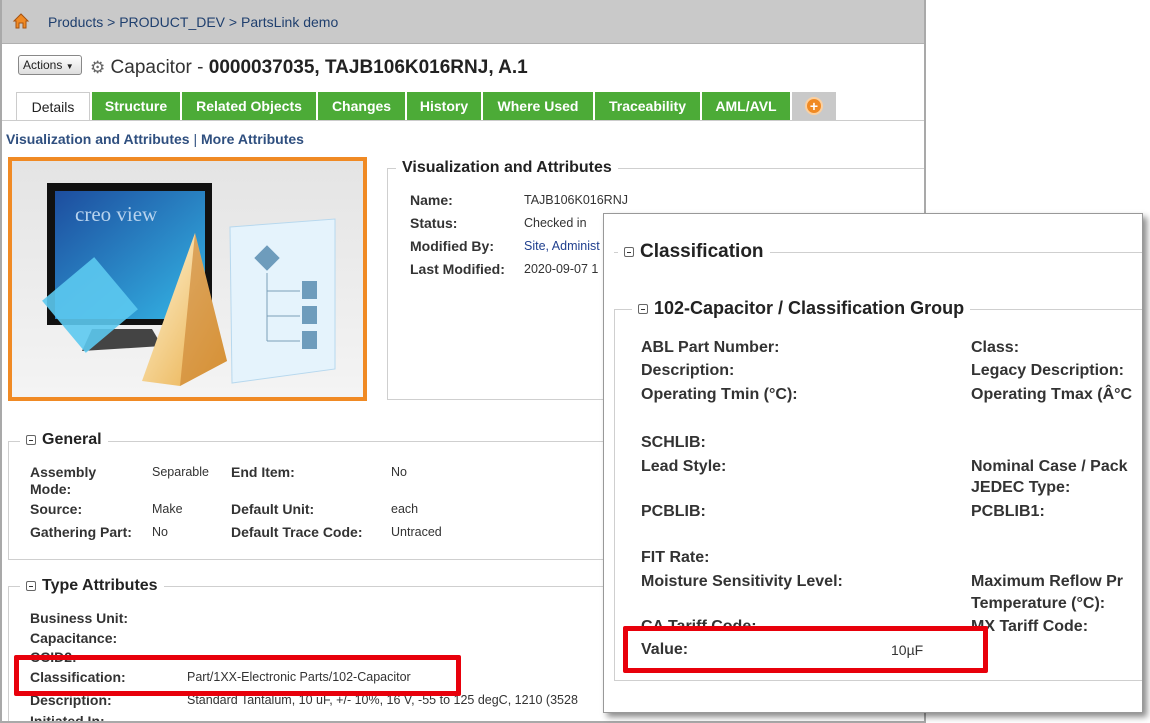 This screenshot has height=723, width=1150. What do you see at coordinates (673, 442) in the screenshot?
I see `schlib-label: SCHLIB:` at bounding box center [673, 442].